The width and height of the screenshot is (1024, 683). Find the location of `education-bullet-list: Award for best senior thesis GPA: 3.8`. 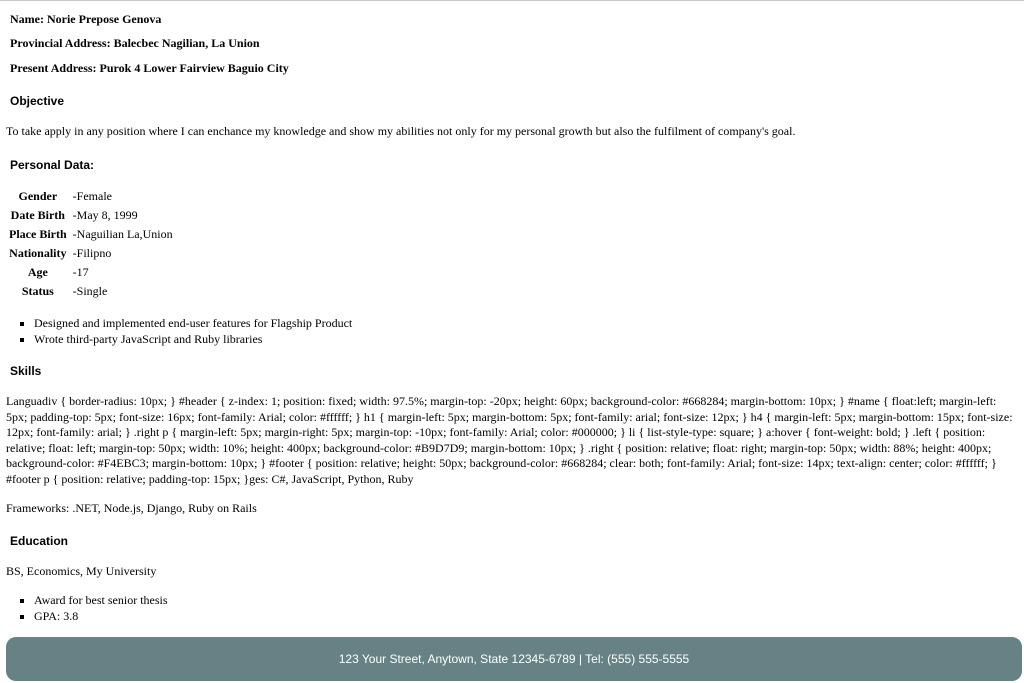

education-bullet-list: Award for best senior thesis GPA: 3.8 is located at coordinates (92, 608).